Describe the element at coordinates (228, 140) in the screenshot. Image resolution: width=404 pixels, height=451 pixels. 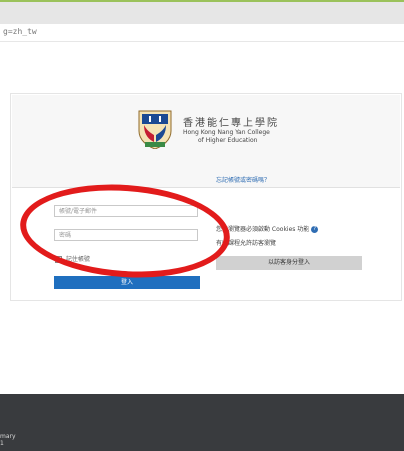
I see `college-name-english-line2: of Higher Education` at that location.